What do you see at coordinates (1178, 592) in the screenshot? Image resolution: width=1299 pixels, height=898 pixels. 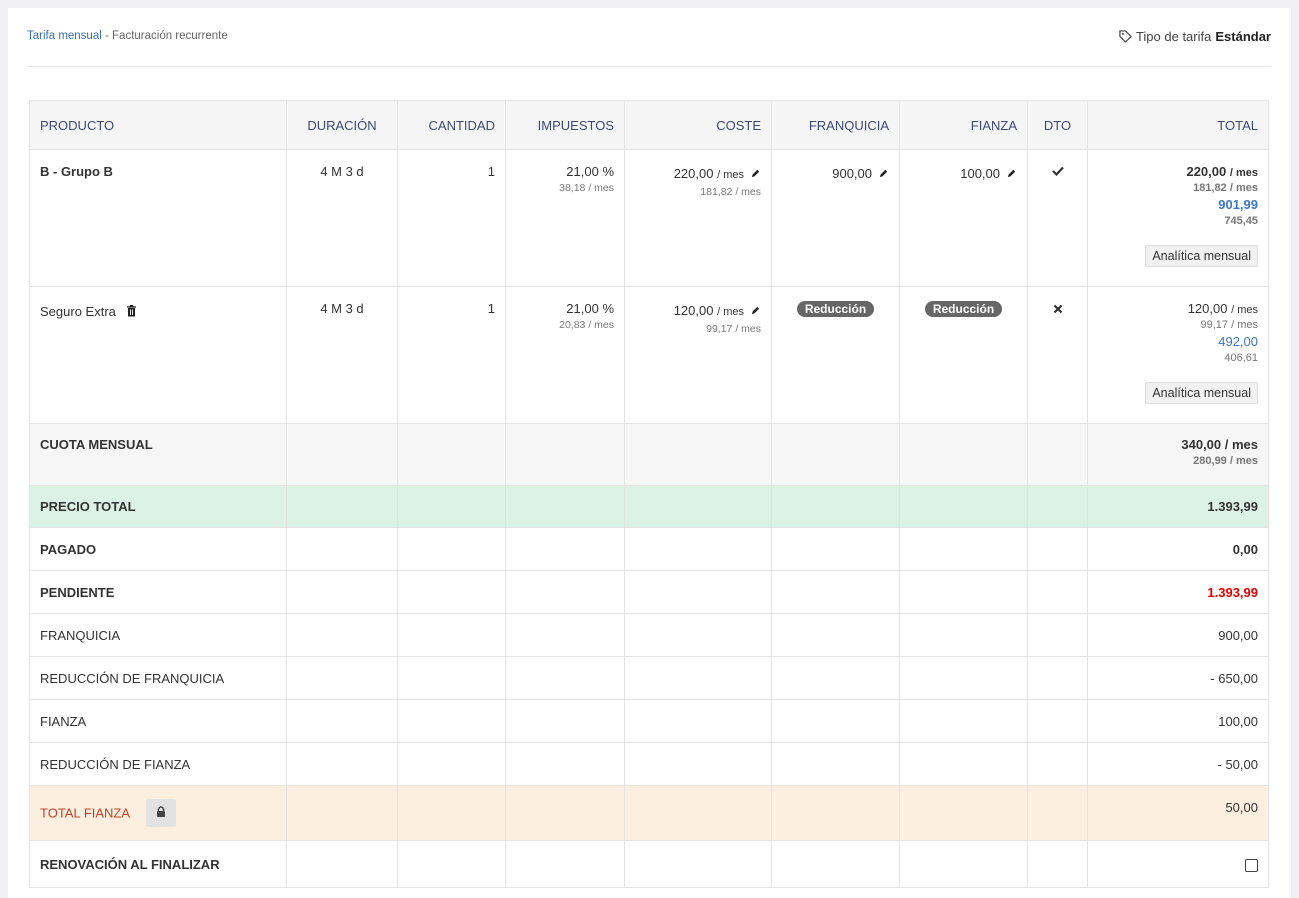 I see `pendiente-value: 1.393,99` at bounding box center [1178, 592].